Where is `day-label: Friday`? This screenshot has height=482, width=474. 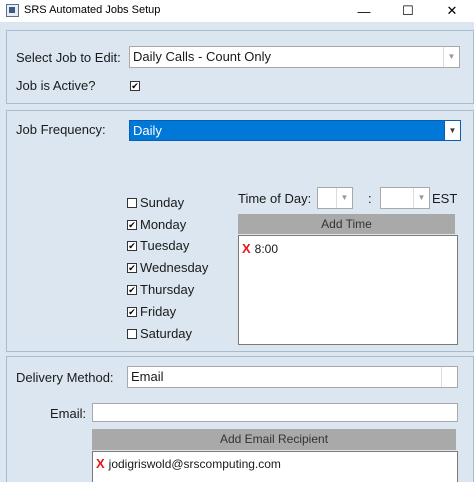 day-label: Friday is located at coordinates (158, 311).